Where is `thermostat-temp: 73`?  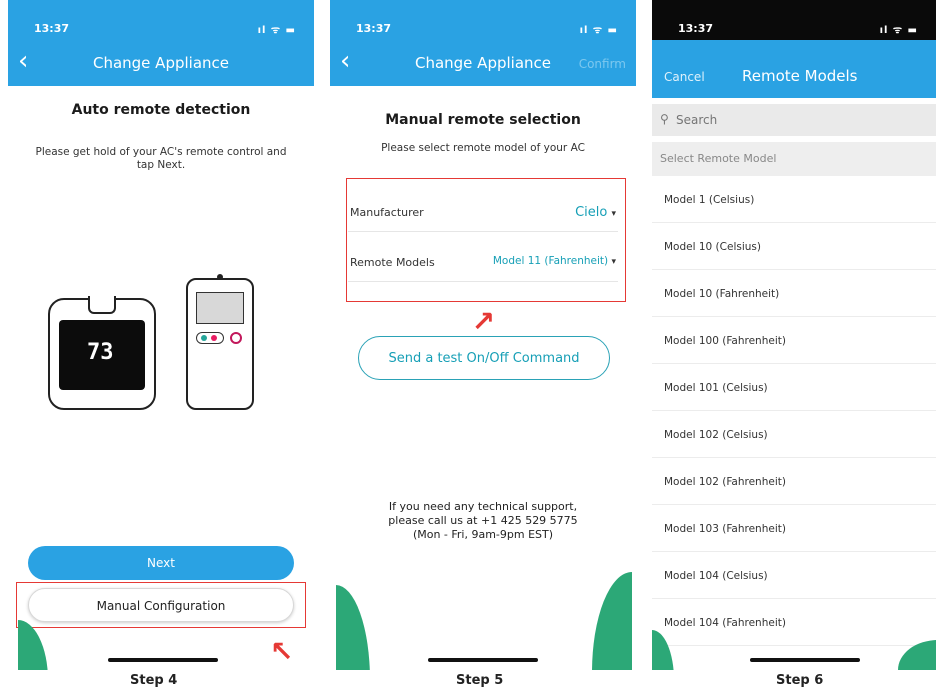 thermostat-temp: 73 is located at coordinates (100, 352).